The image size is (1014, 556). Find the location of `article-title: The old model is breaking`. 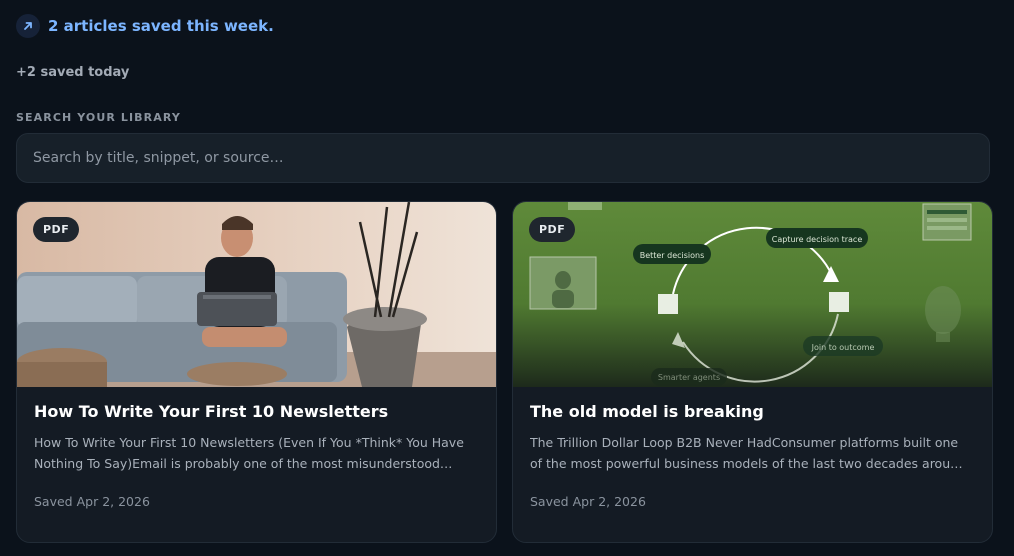

article-title: The old model is breaking is located at coordinates (755, 411).